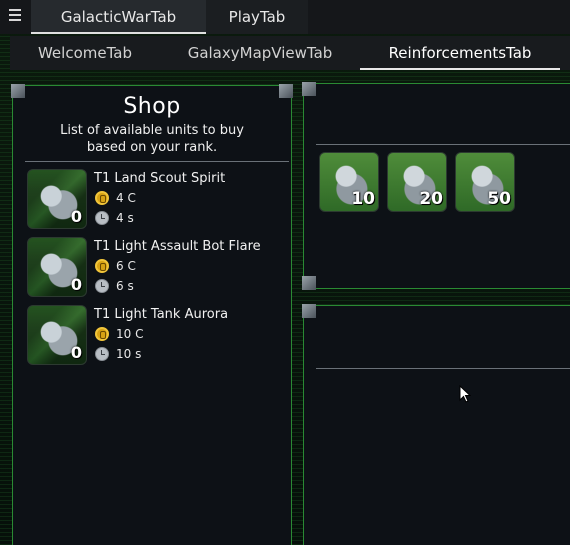 This screenshot has width=570, height=545. What do you see at coordinates (152, 130) in the screenshot?
I see `shop-subtitle-line-1: List of available units to buy` at bounding box center [152, 130].